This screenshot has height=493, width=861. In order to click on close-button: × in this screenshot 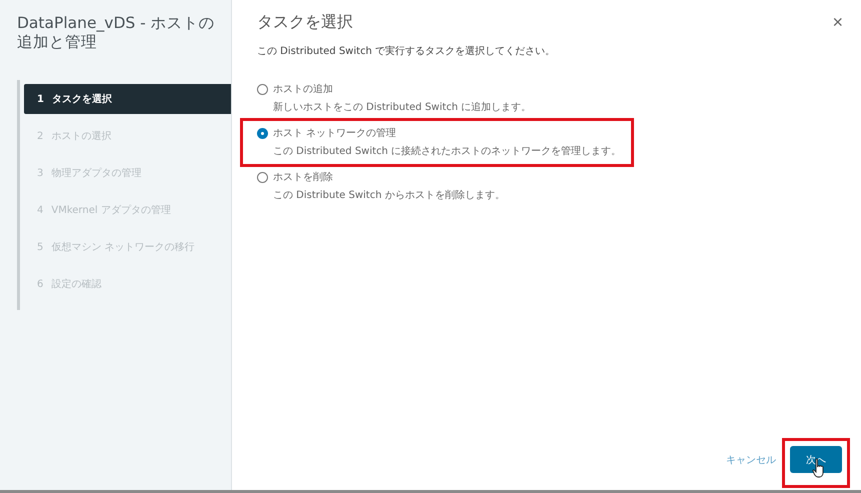, I will do `click(837, 22)`.